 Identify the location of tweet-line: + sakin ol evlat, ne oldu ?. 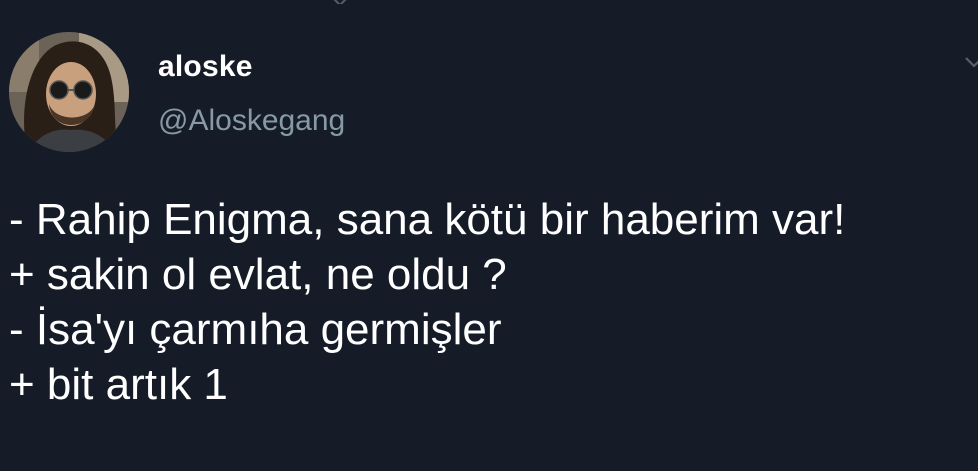
(258, 274).